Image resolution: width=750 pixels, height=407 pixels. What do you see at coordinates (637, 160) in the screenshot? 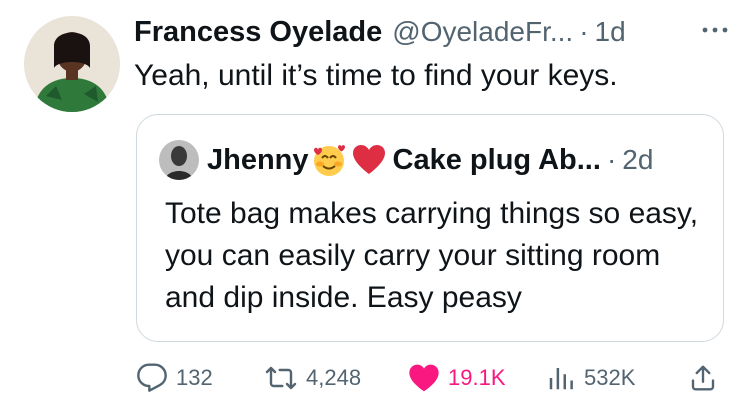
I see `quoted-tweet-time: 2d` at bounding box center [637, 160].